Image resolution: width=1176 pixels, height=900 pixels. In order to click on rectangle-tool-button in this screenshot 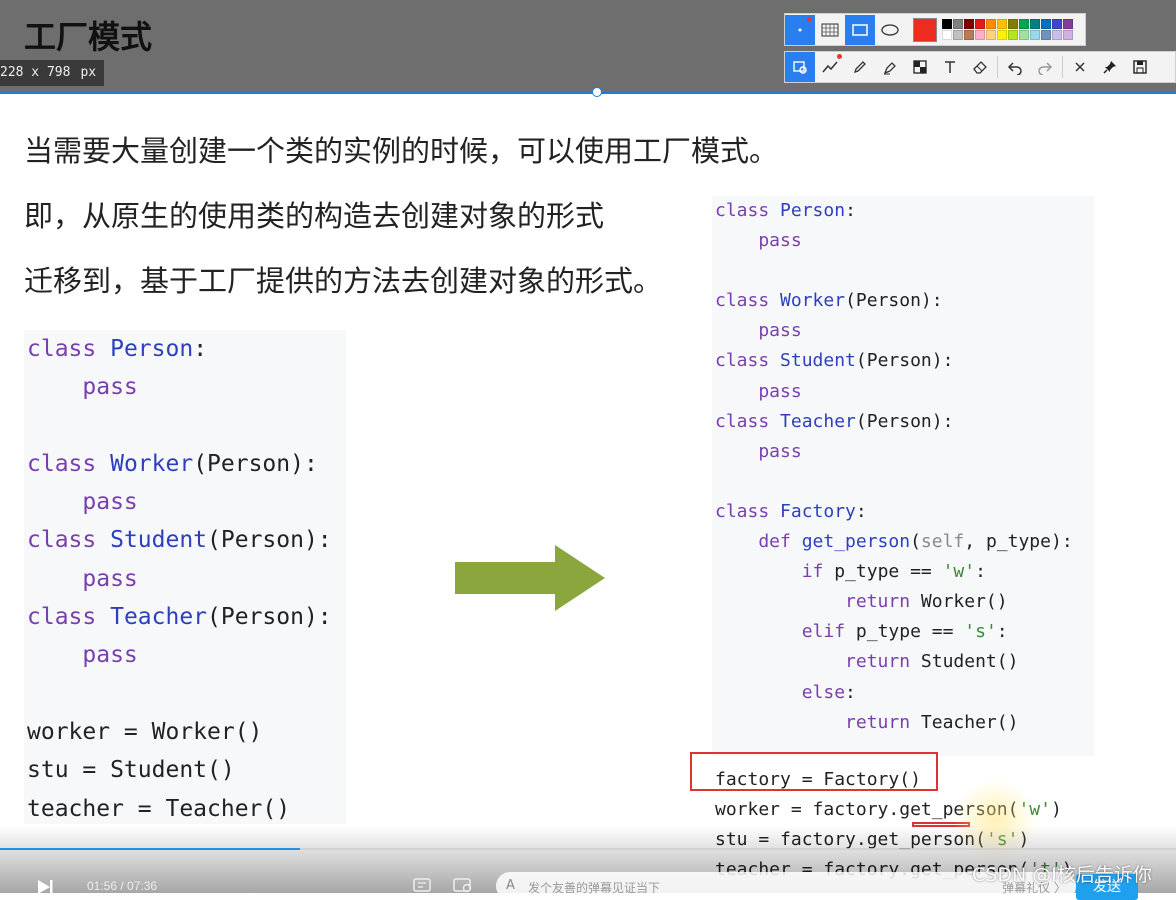, I will do `click(860, 29)`.